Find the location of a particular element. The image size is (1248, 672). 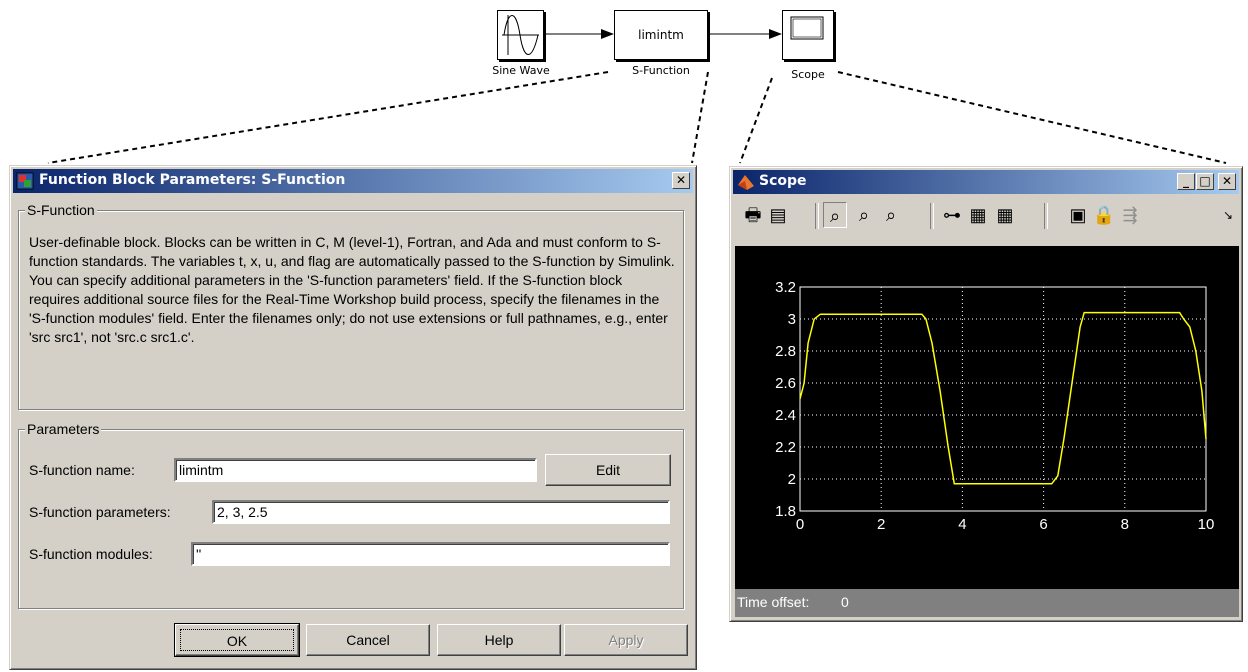

x-tick-label: 2 is located at coordinates (881, 524).